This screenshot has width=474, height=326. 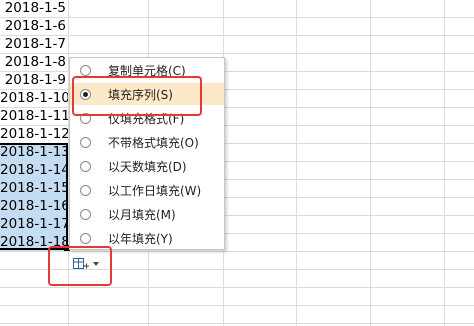 I want to click on date-cell: 2018-1-6, so click(x=34, y=26).